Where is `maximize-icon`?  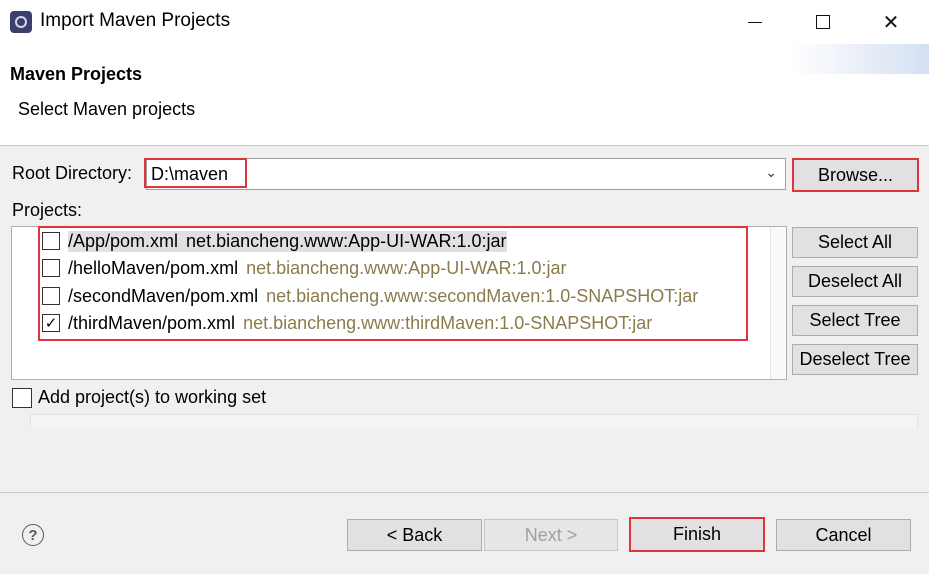 maximize-icon is located at coordinates (823, 22).